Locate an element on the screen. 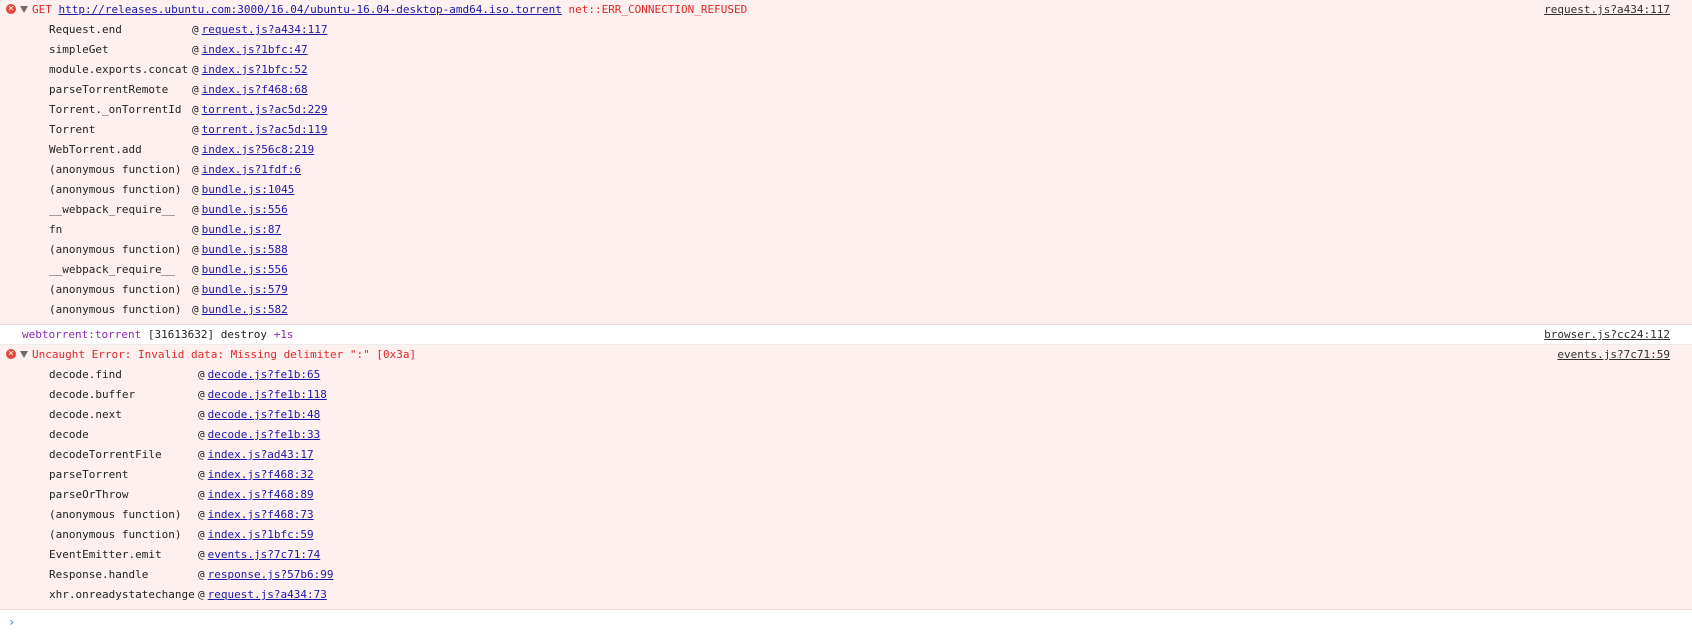 This screenshot has width=1692, height=634. frame-function: parseTorrentRemote is located at coordinates (109, 89).